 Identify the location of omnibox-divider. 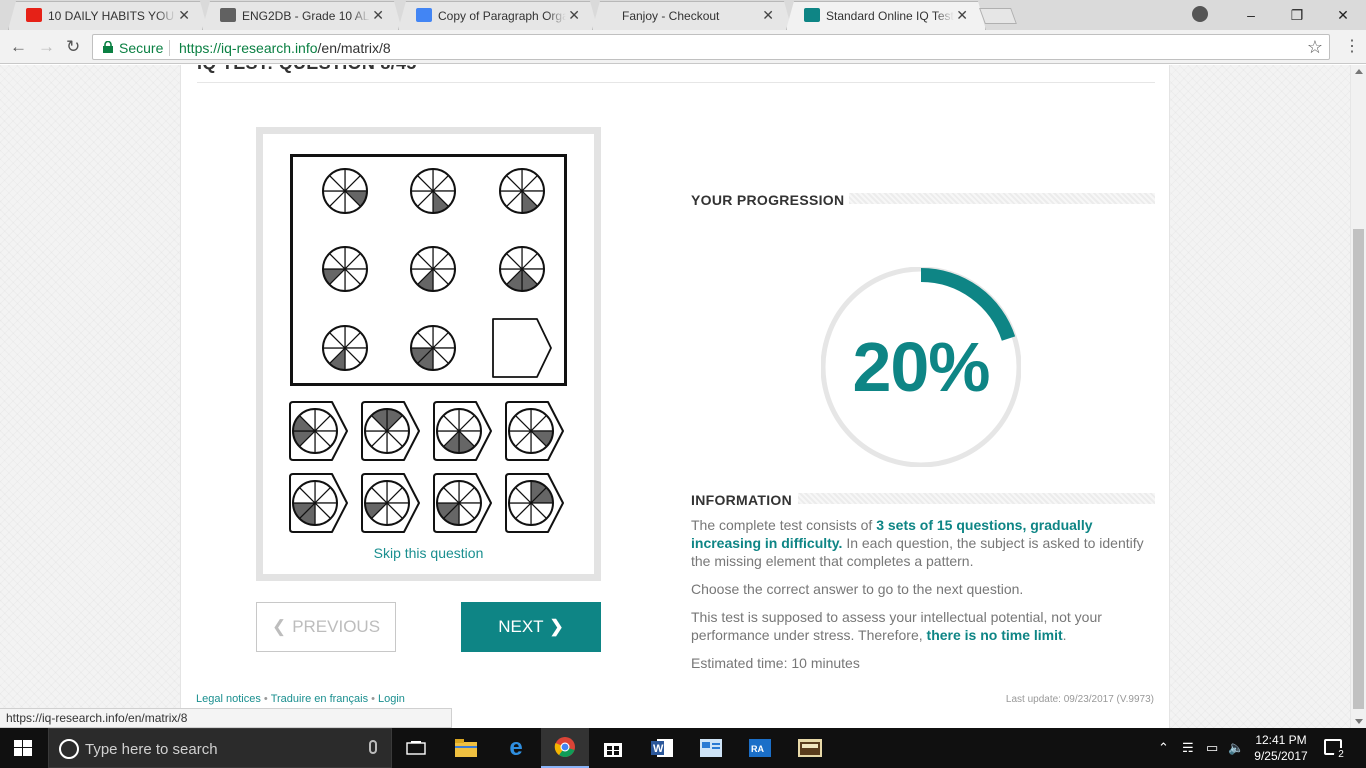
(169, 48).